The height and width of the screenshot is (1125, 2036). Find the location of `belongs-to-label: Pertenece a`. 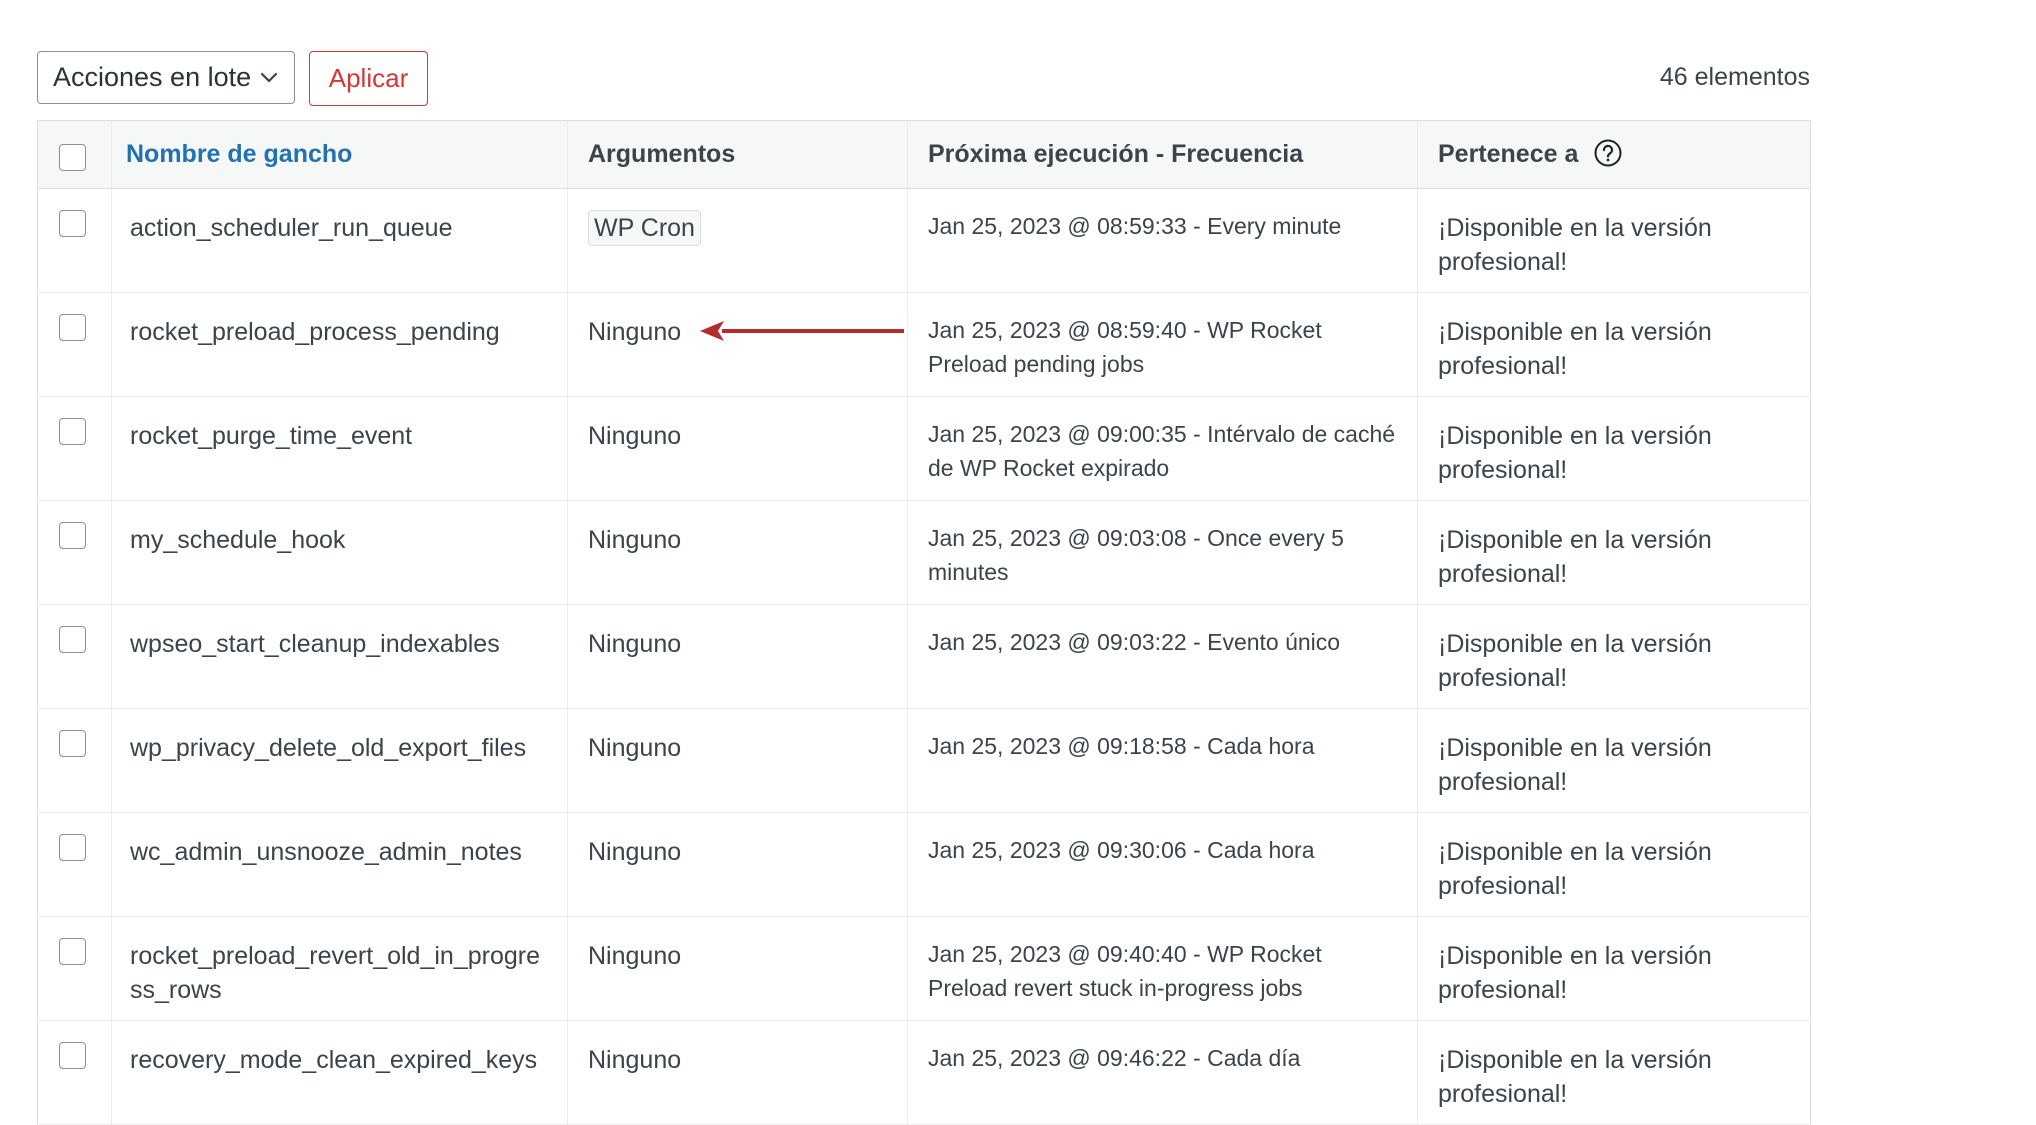

belongs-to-label: Pertenece a is located at coordinates (1508, 154).